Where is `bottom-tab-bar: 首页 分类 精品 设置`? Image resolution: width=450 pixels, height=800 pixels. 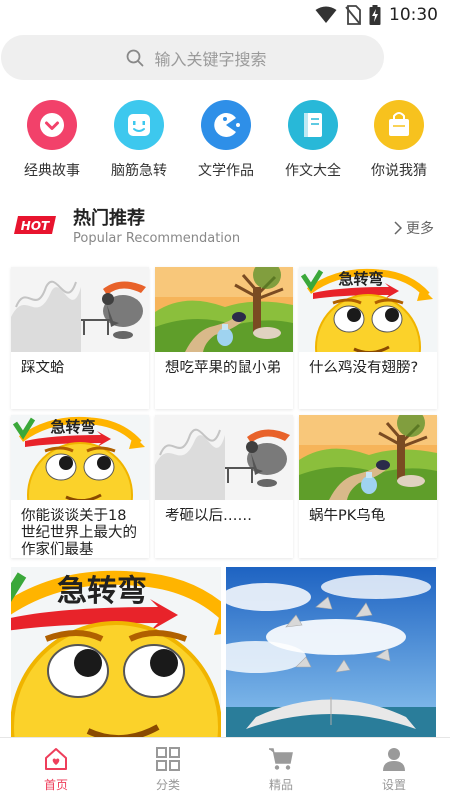 bottom-tab-bar: 首页 分类 精品 设置 is located at coordinates (225, 768).